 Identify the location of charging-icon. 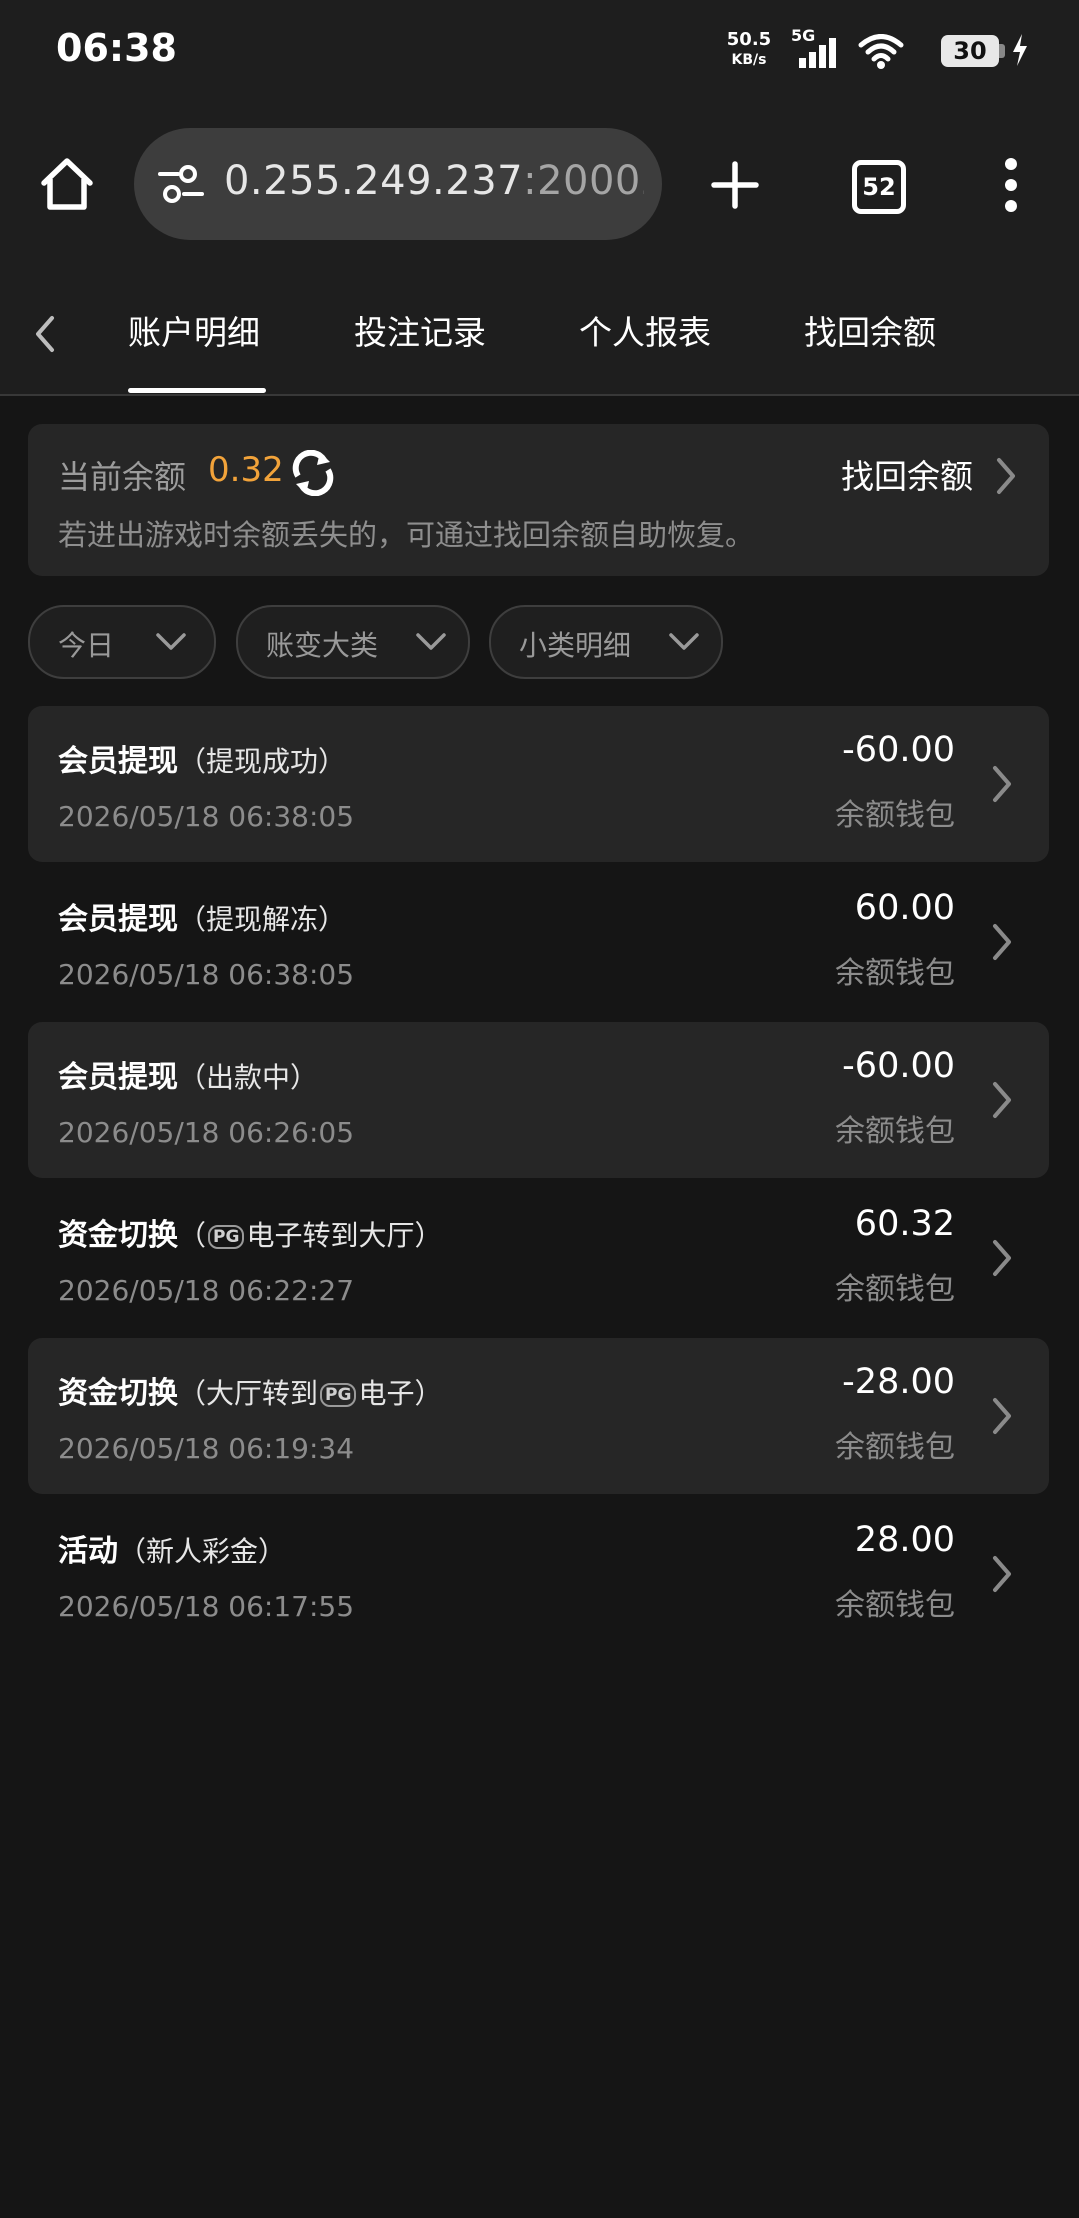
(1020, 52).